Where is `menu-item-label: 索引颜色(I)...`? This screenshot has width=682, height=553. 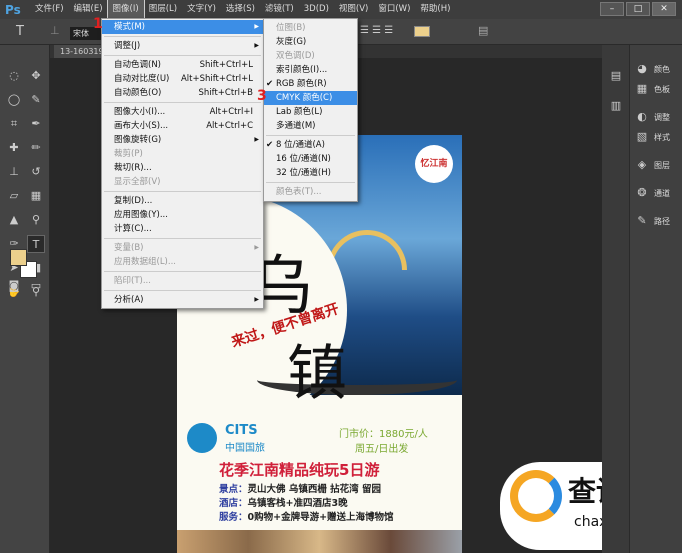
menu-item-label: 索引颜色(I)... is located at coordinates (302, 70).